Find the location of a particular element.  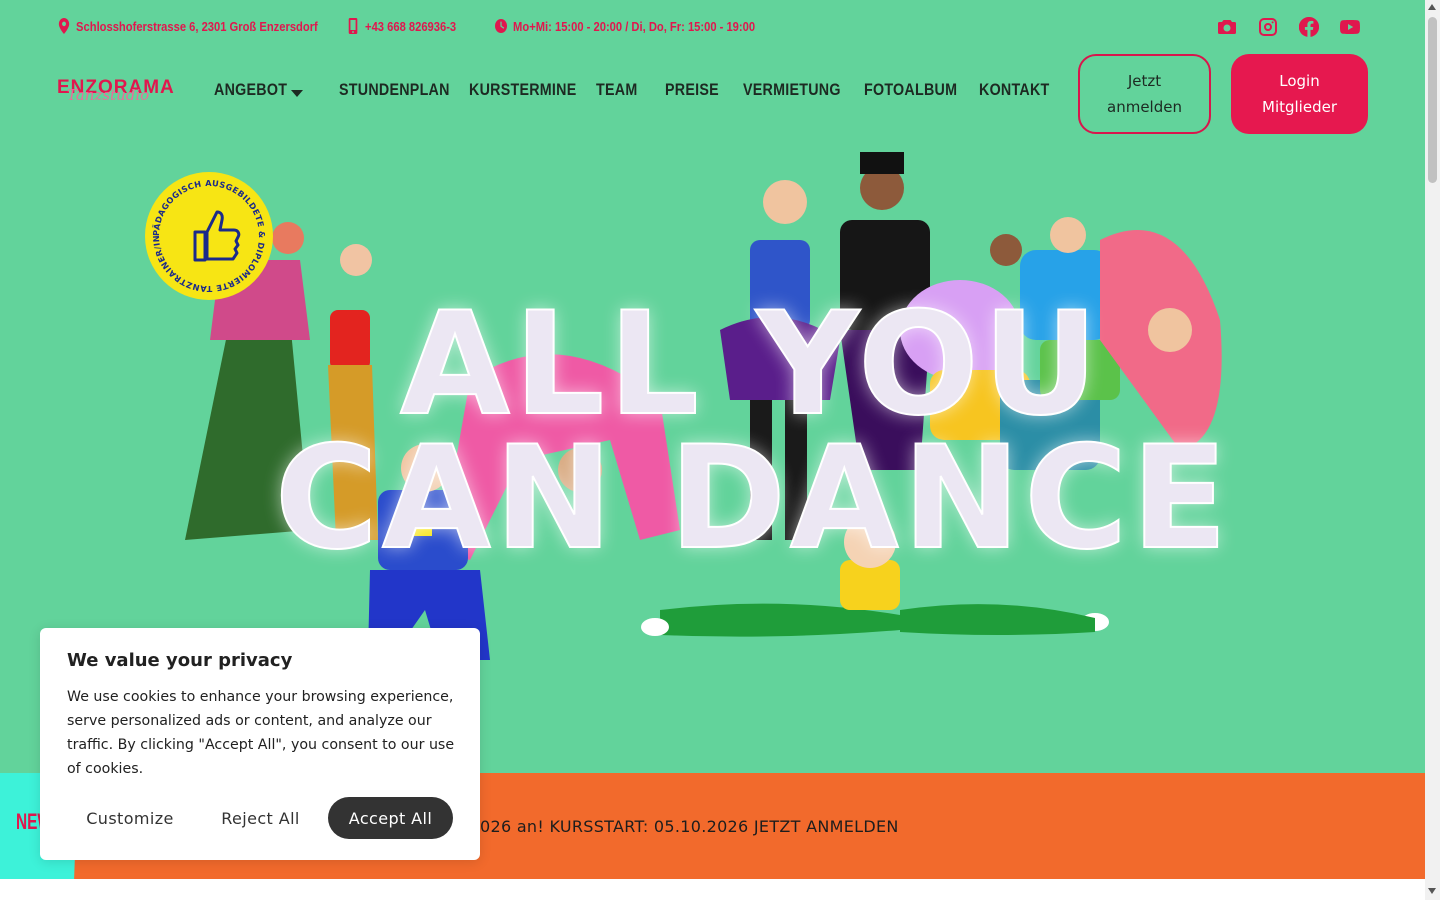

chevron-down-icon is located at coordinates (297, 93).